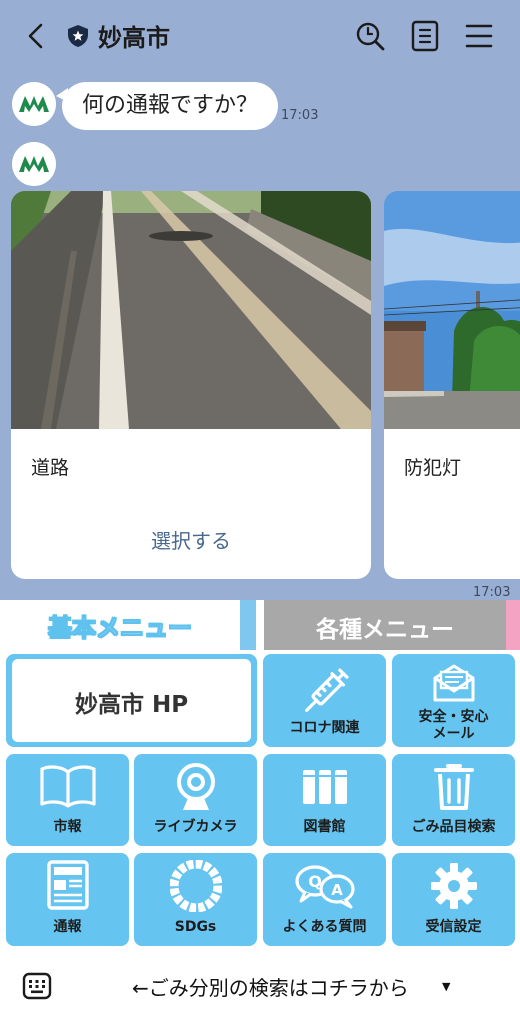 The width and height of the screenshot is (520, 1022). Describe the element at coordinates (492, 592) in the screenshot. I see `carousel-time: 17:03` at that location.